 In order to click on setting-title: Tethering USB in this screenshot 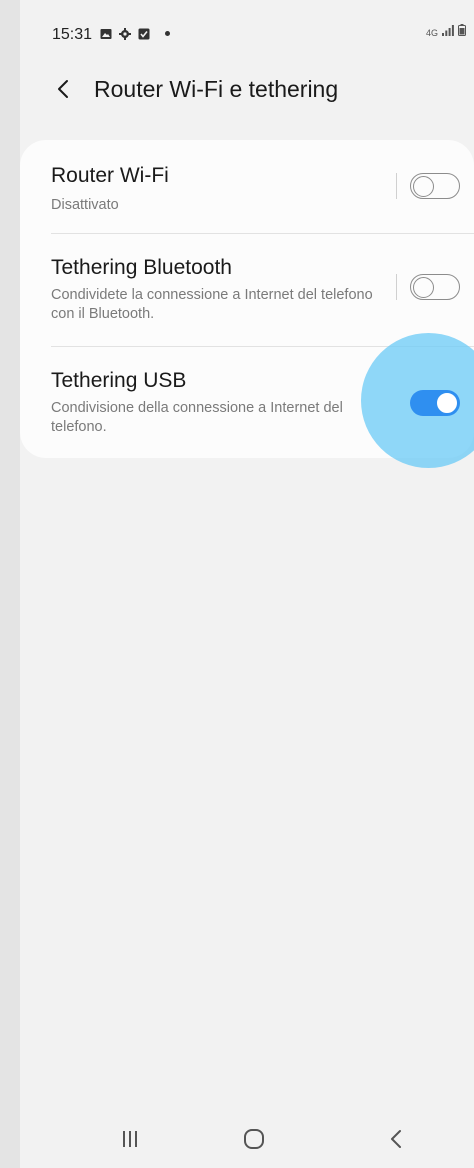, I will do `click(119, 380)`.